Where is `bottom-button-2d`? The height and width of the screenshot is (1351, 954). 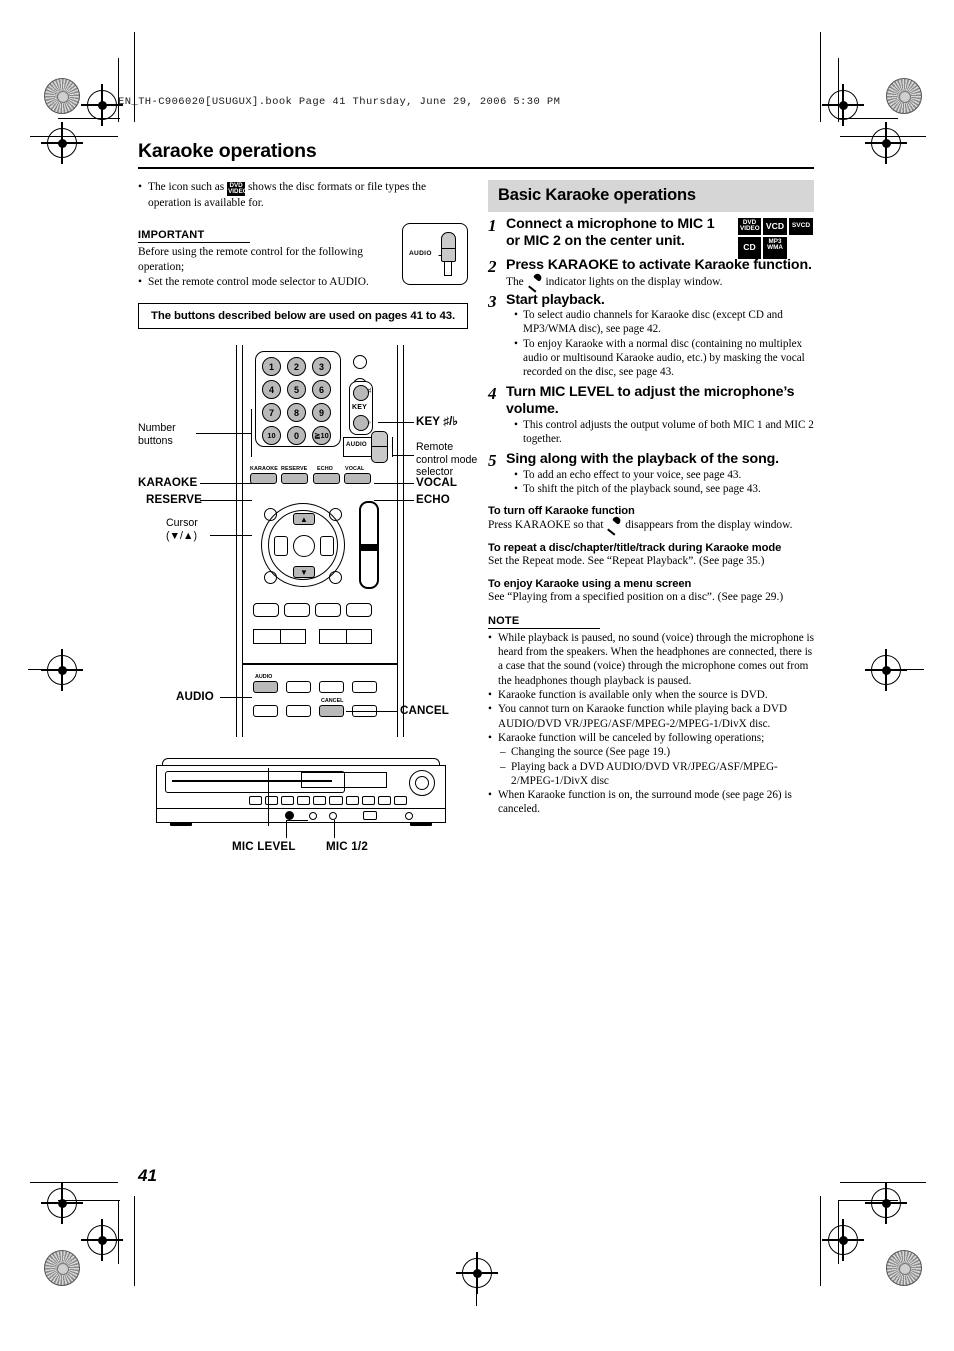
bottom-button-2d is located at coordinates (364, 711).